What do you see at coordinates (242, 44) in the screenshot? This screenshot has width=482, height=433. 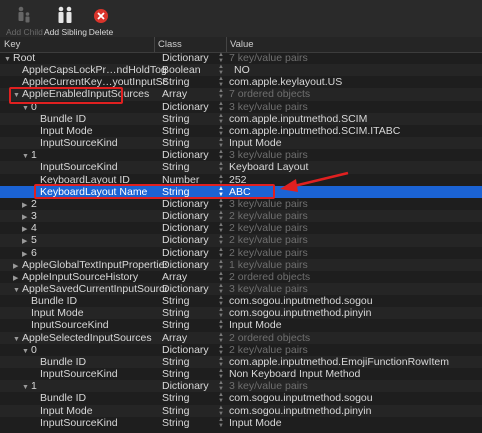 I see `value-column-header: Value` at bounding box center [242, 44].